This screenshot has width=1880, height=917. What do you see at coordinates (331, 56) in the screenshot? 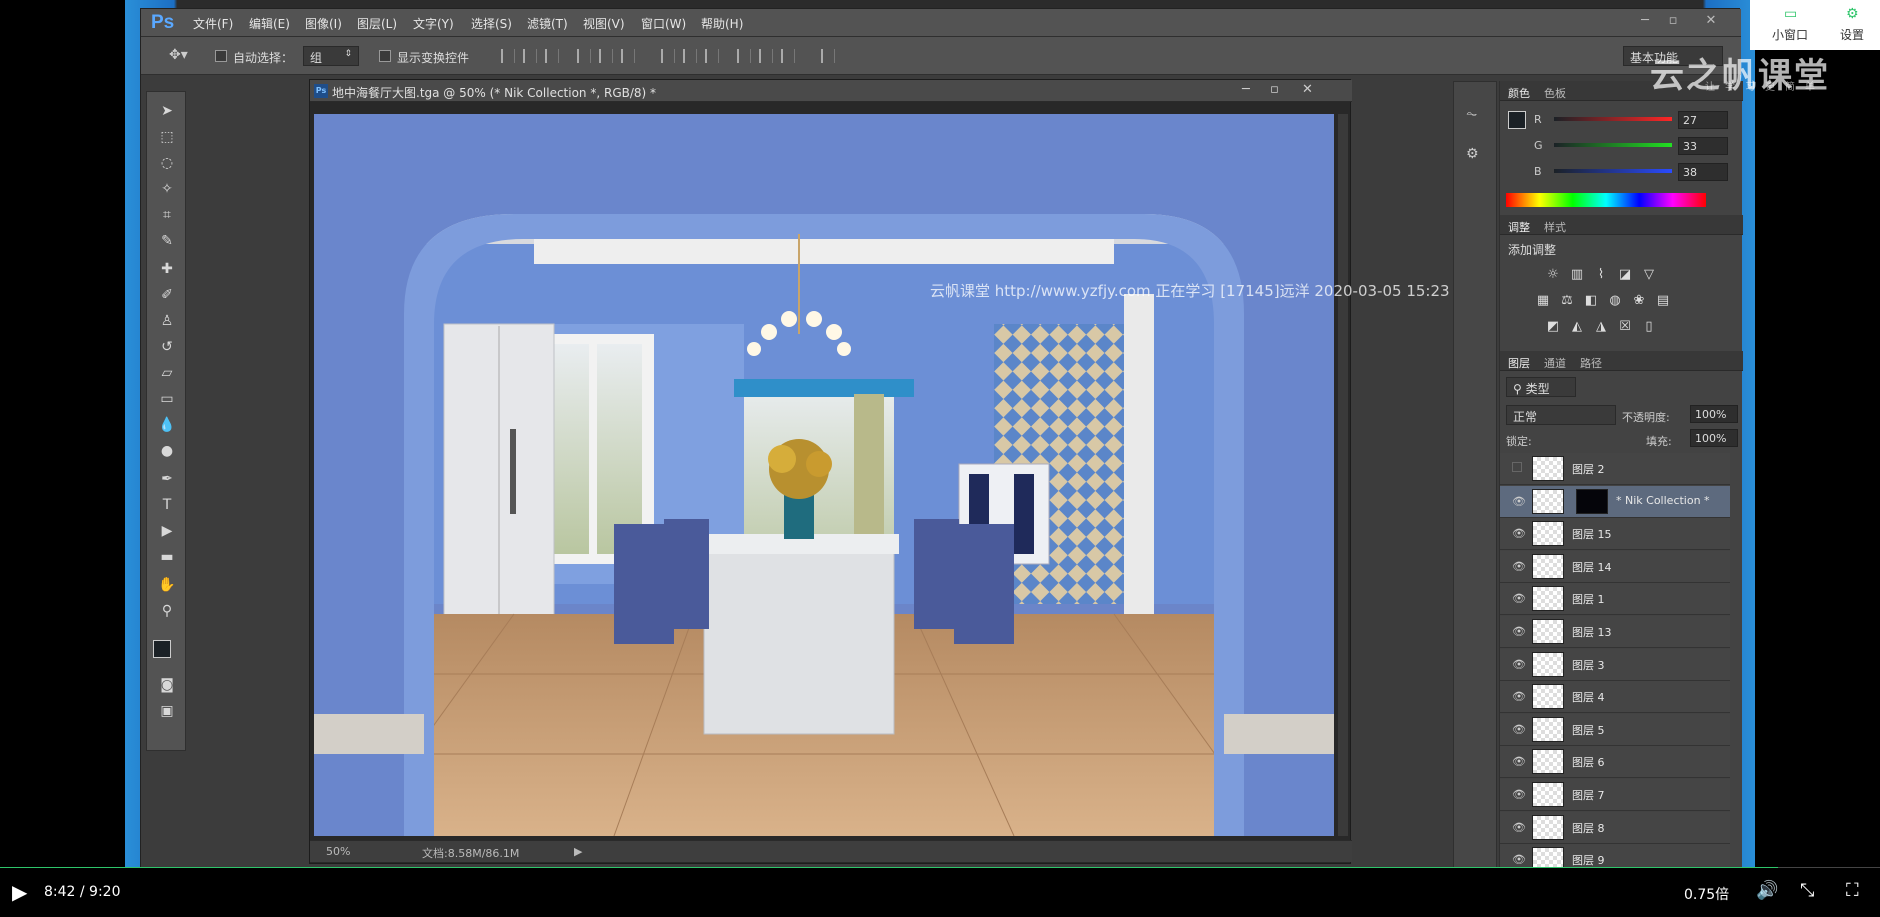
I see `auto-select-dropdown: 组 ⇕` at bounding box center [331, 56].